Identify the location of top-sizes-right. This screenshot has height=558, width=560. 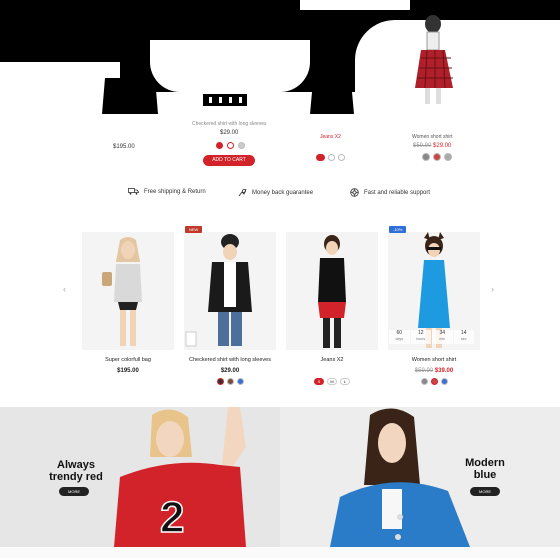
(330, 157).